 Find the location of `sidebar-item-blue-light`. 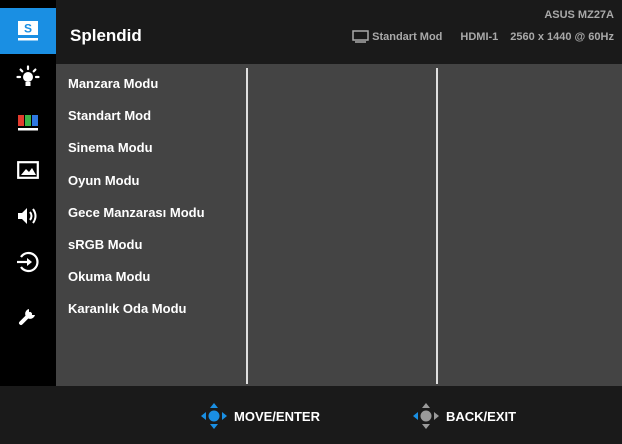

sidebar-item-blue-light is located at coordinates (28, 77).